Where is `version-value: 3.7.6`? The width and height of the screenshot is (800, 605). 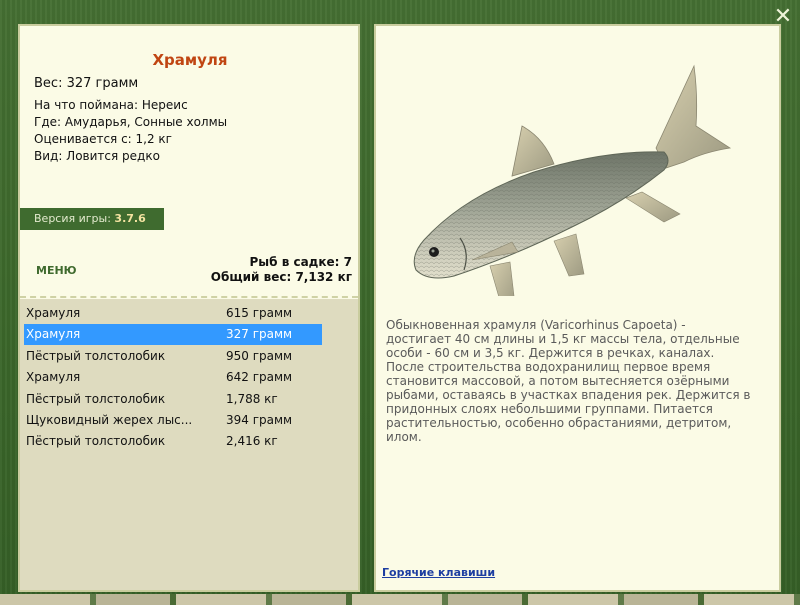 version-value: 3.7.6 is located at coordinates (130, 218).